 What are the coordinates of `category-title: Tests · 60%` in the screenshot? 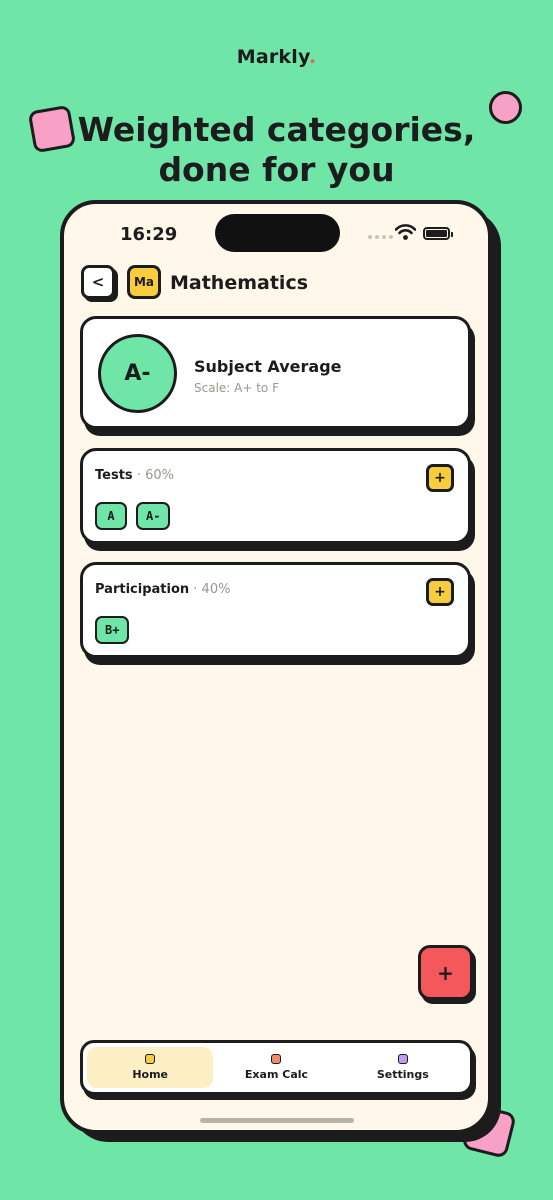 It's located at (134, 475).